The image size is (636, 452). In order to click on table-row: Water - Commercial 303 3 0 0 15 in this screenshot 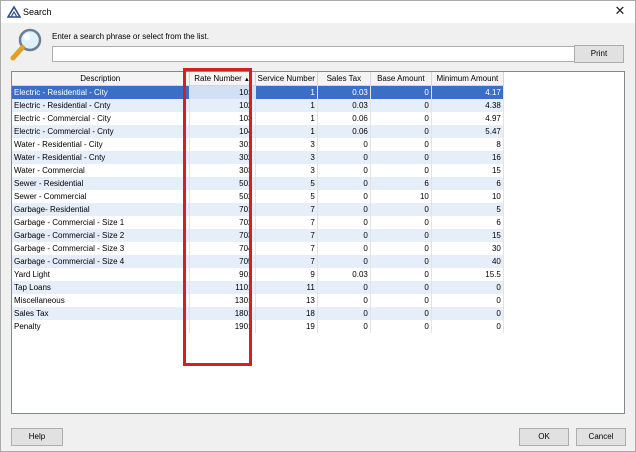, I will do `click(258, 170)`.